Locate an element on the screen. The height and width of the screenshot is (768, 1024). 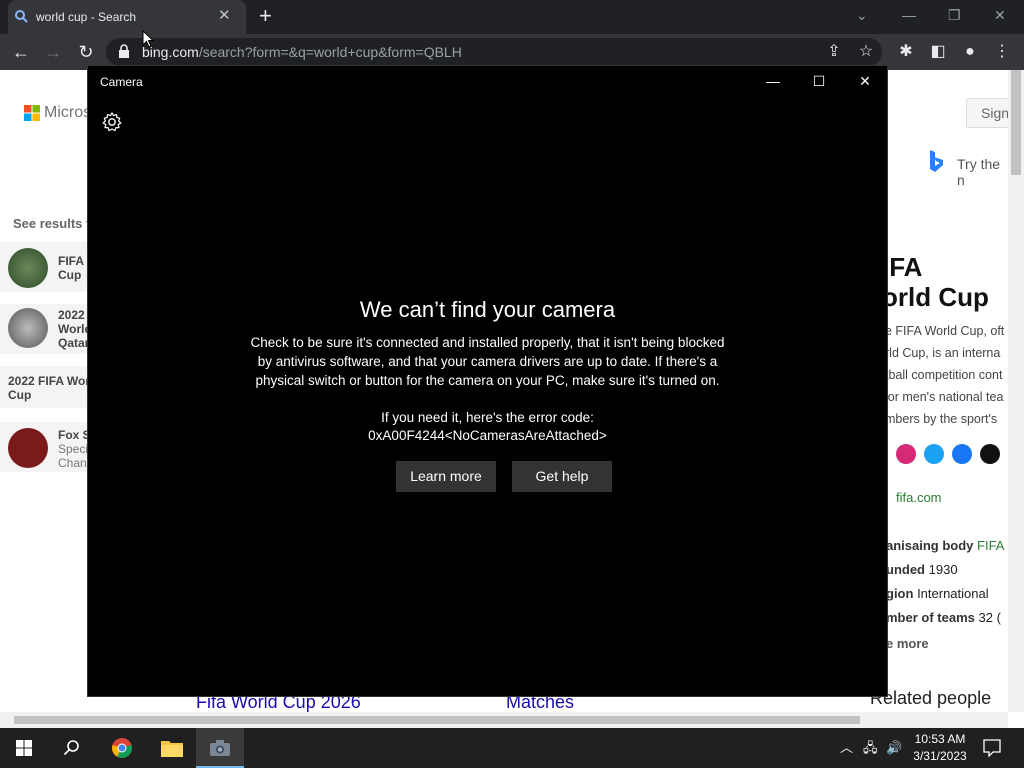
card-line: 2022 is located at coordinates (71, 315).